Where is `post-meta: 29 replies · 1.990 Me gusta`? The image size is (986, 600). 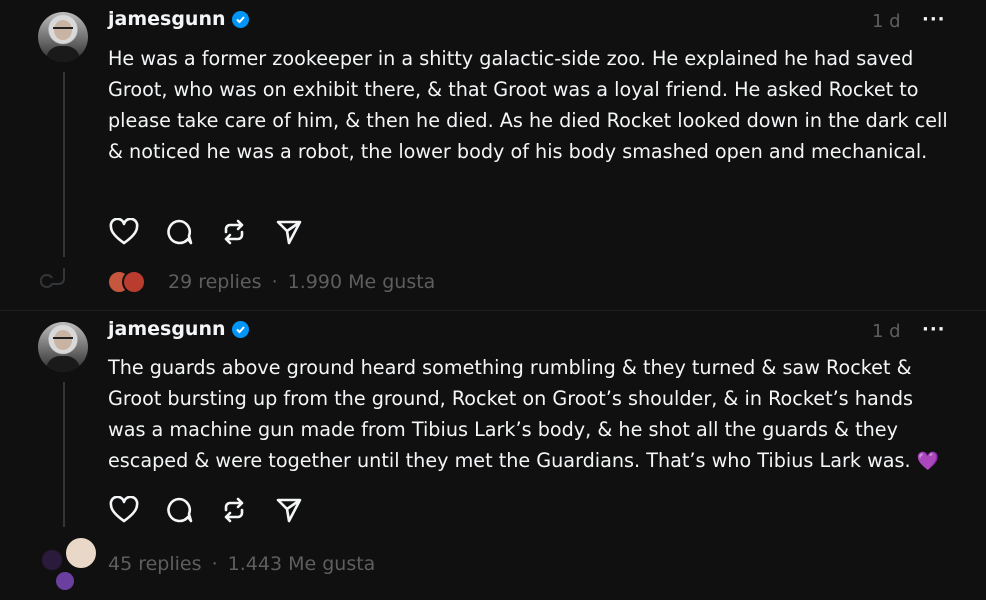
post-meta: 29 replies · 1.990 Me gusta is located at coordinates (301, 282).